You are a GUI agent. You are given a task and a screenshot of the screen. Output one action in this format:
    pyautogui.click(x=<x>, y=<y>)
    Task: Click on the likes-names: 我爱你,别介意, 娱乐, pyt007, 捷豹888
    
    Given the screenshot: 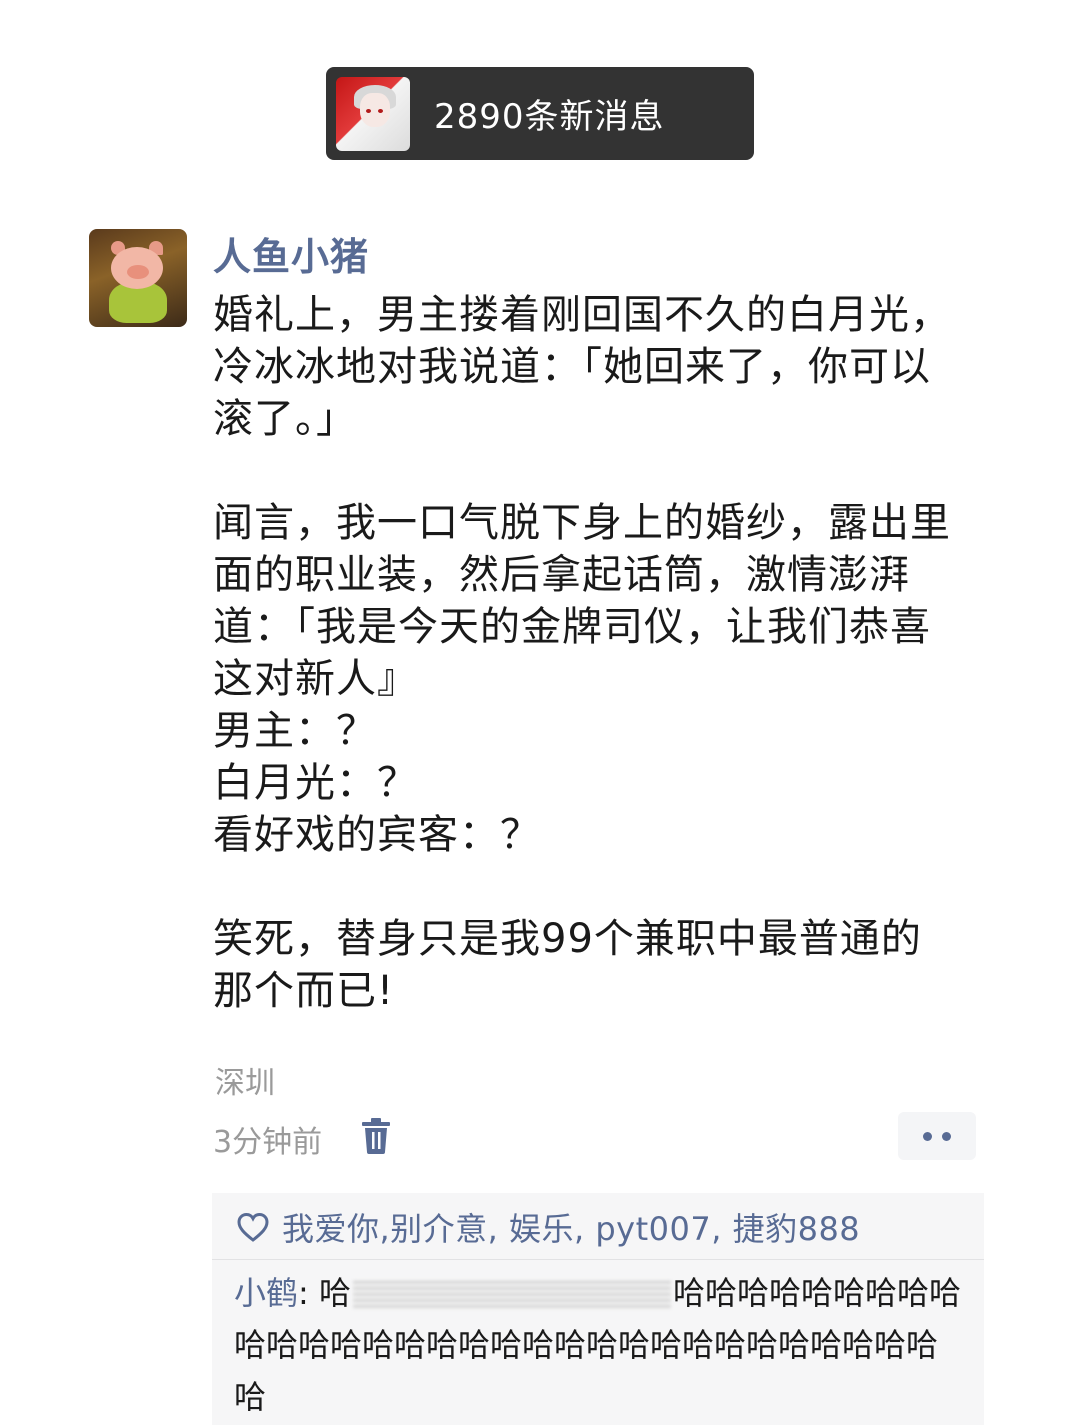 What is the action you would take?
    pyautogui.click(x=571, y=1227)
    